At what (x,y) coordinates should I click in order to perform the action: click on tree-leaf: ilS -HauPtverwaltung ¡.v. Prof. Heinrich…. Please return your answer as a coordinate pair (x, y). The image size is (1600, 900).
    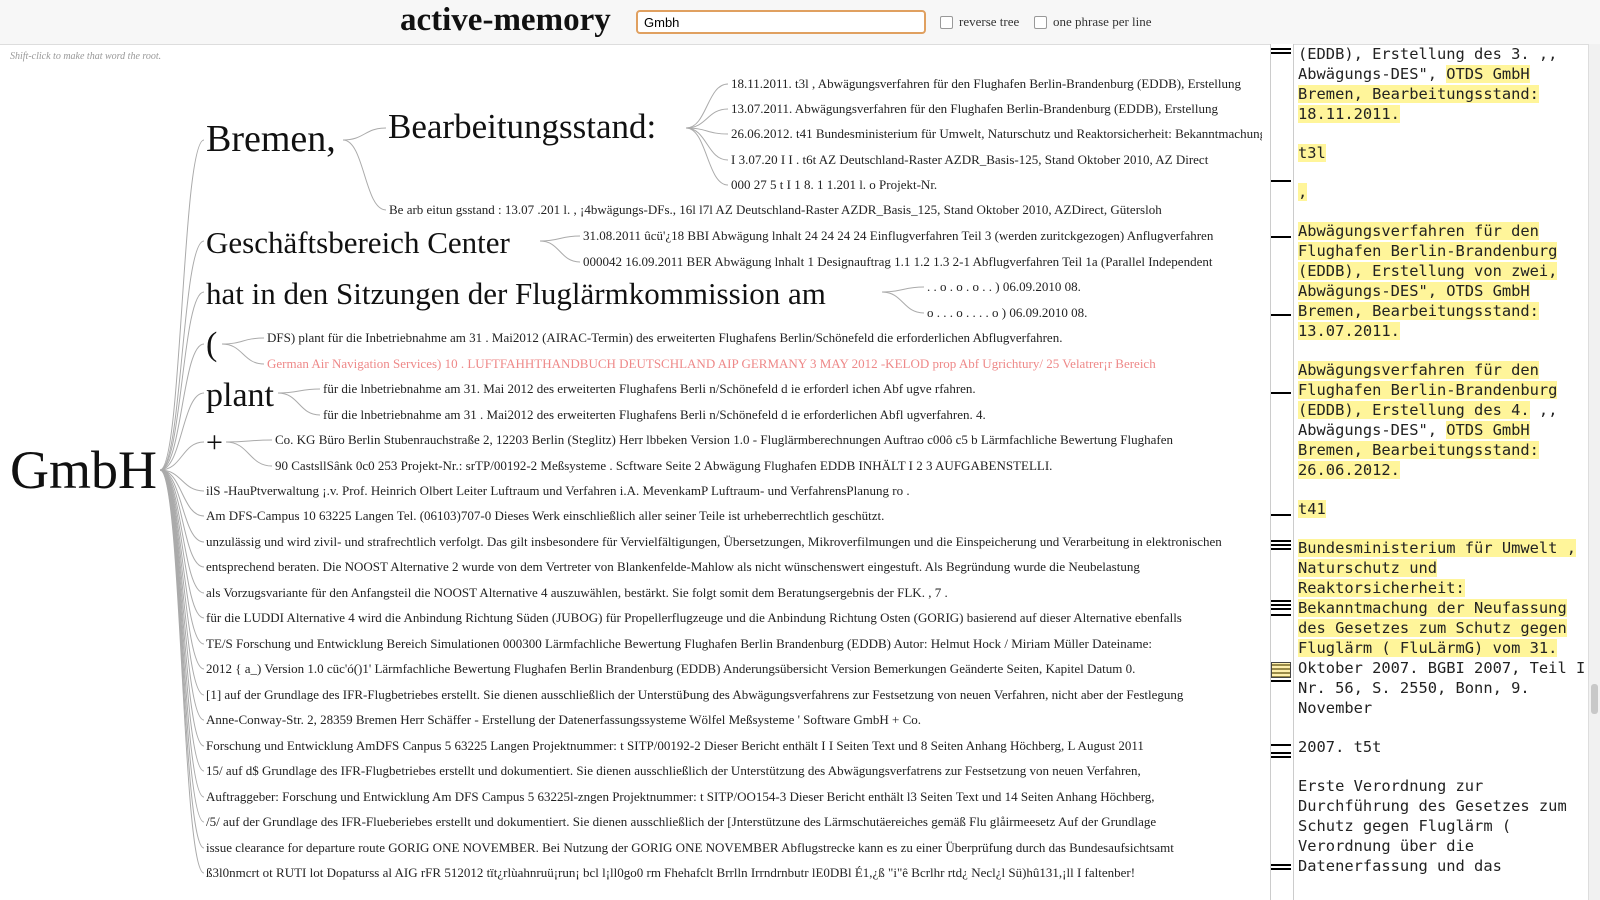
    Looking at the image, I should click on (558, 491).